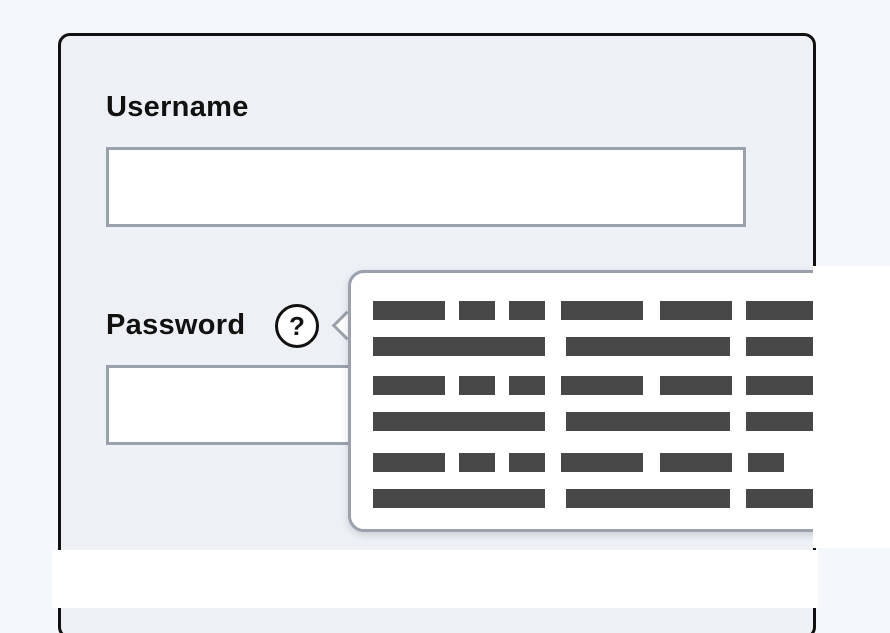  Describe the element at coordinates (176, 325) in the screenshot. I see `password-label: Password` at that location.